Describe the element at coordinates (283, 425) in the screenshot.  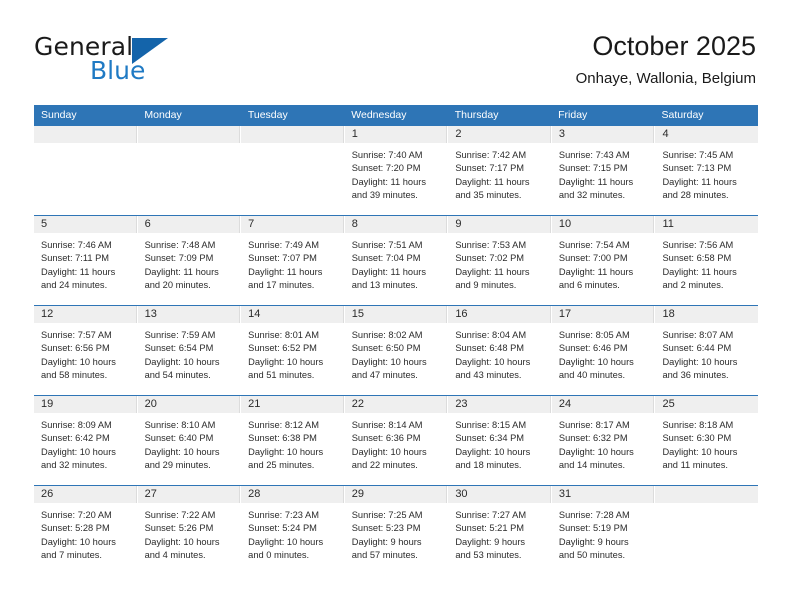
I see `day-detail-line: Sunrise: 8:12 AM` at that location.